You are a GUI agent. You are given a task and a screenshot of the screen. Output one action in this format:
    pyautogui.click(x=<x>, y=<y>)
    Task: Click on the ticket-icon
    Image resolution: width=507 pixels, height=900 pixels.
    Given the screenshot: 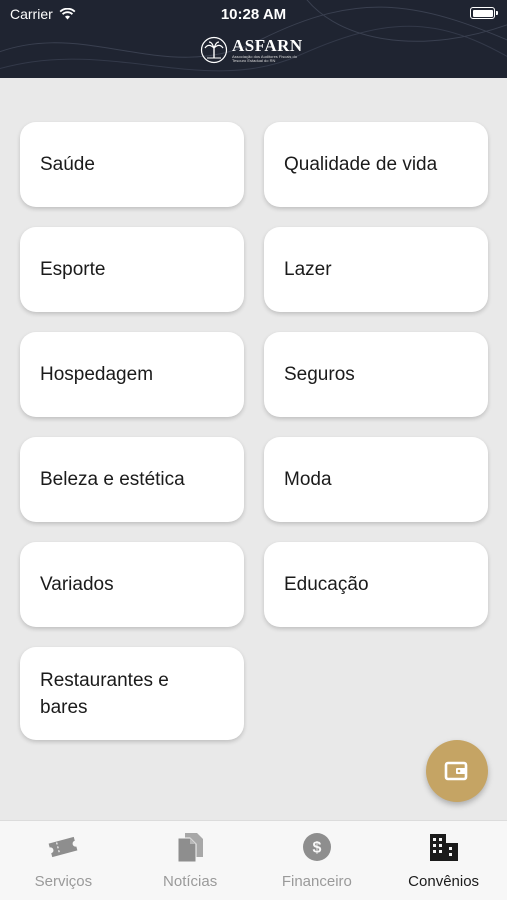 What is the action you would take?
    pyautogui.click(x=63, y=847)
    